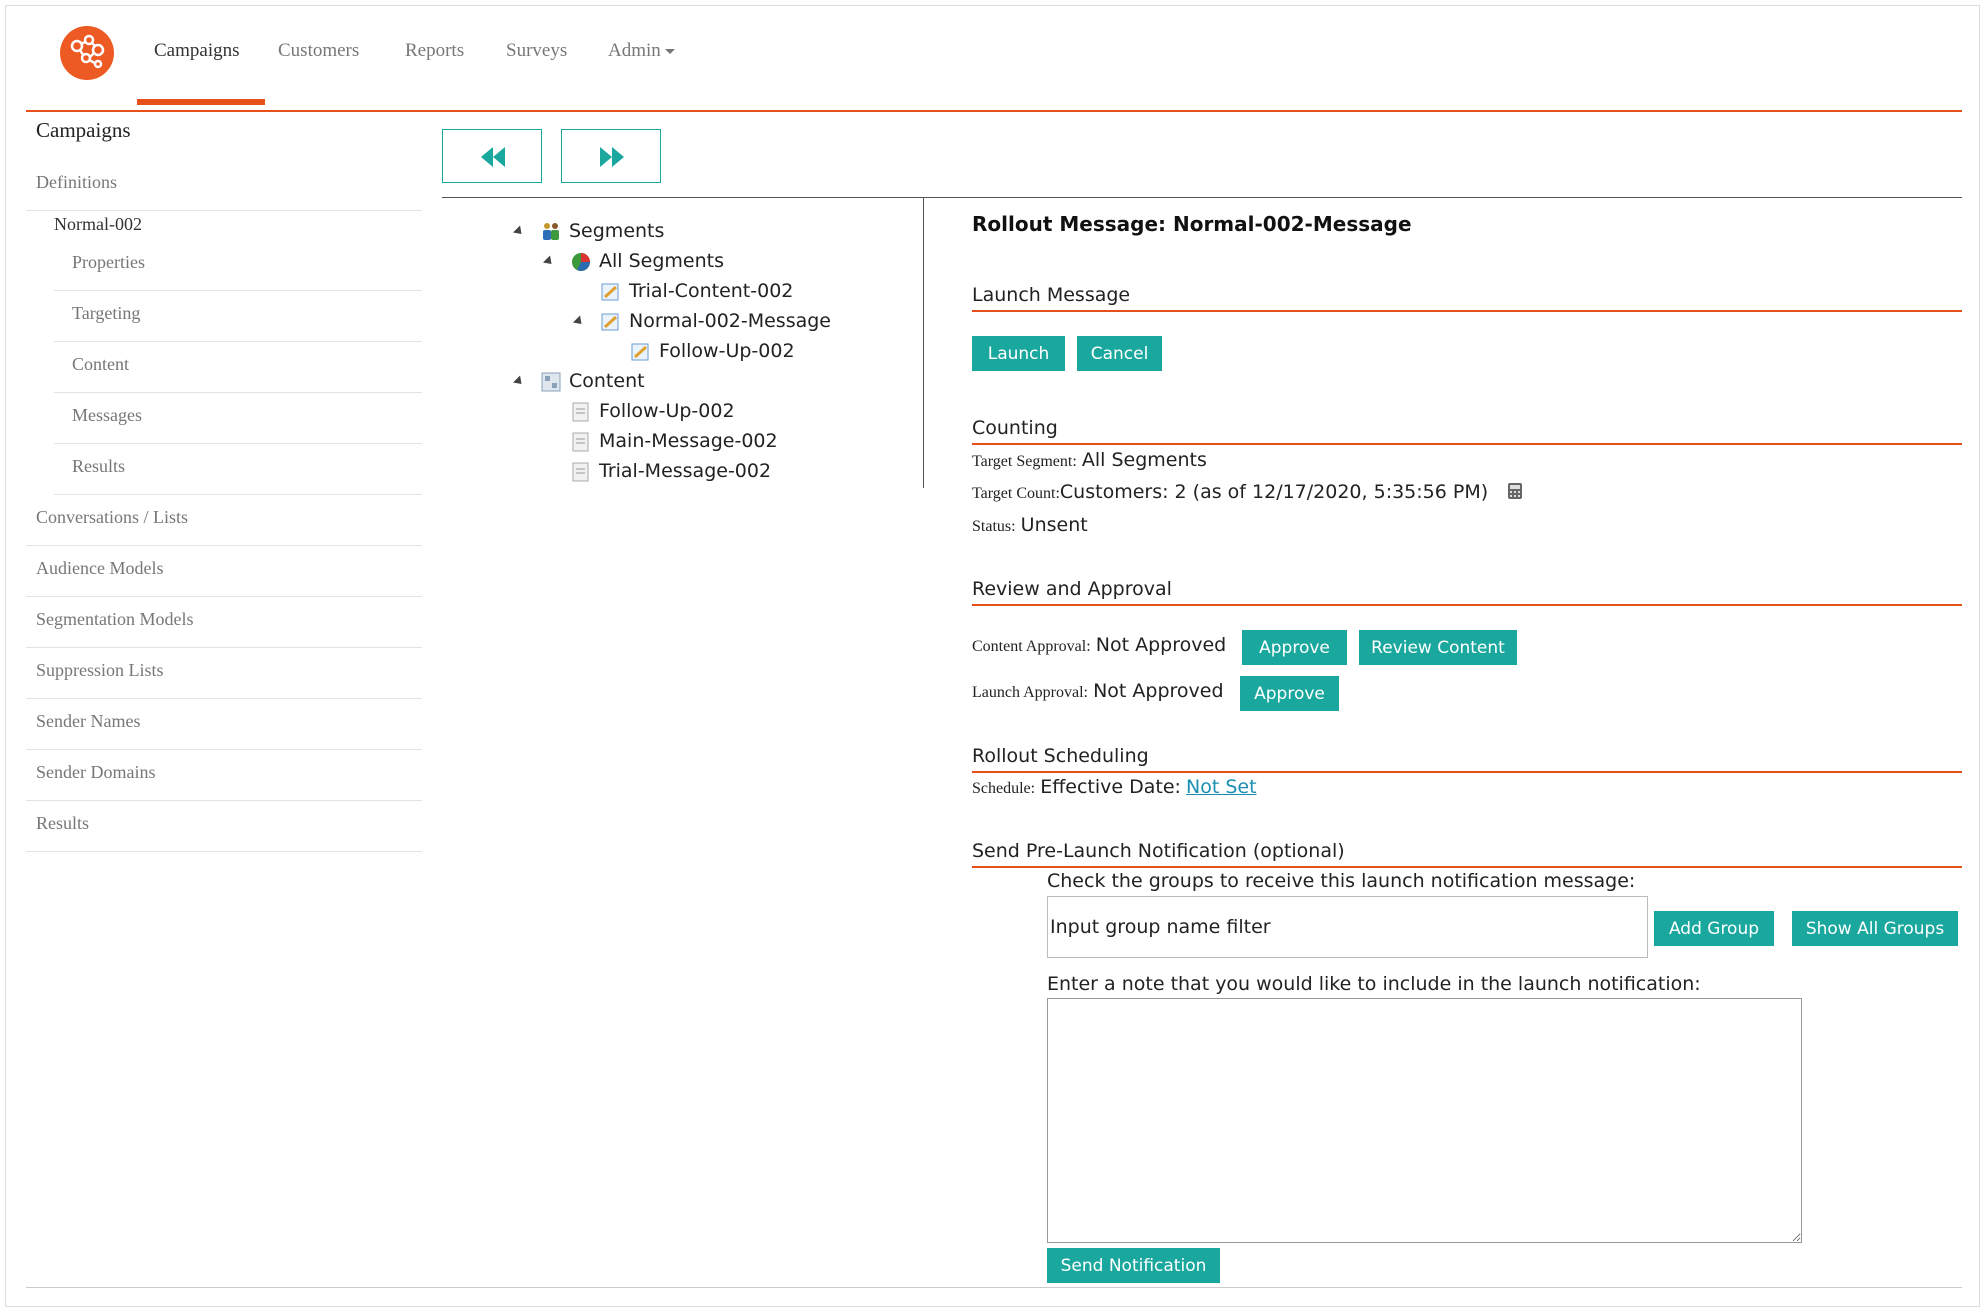  Describe the element at coordinates (83, 130) in the screenshot. I see `sidebar-title: Campaigns` at that location.